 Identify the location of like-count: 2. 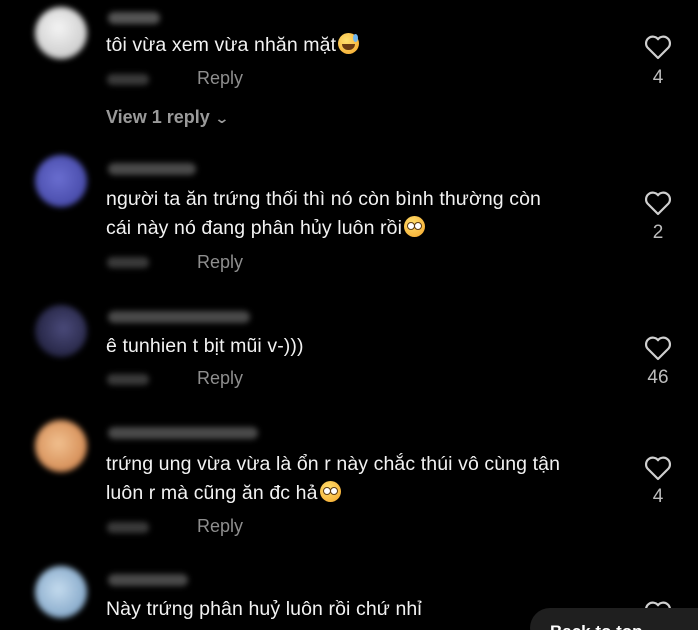
(658, 232).